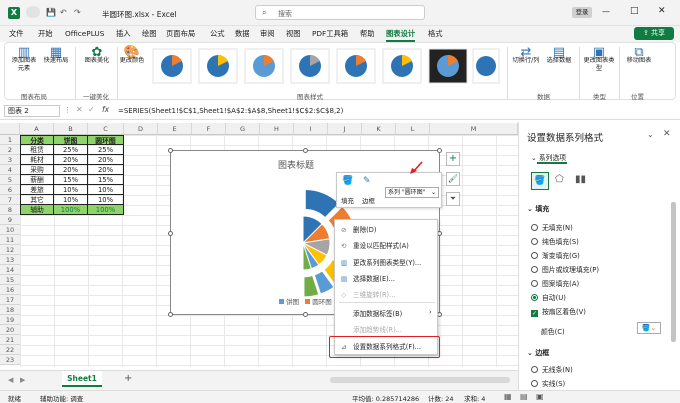 This screenshot has height=403, width=680. I want to click on sheet-tab-sheet1: Sheet1, so click(82, 379).